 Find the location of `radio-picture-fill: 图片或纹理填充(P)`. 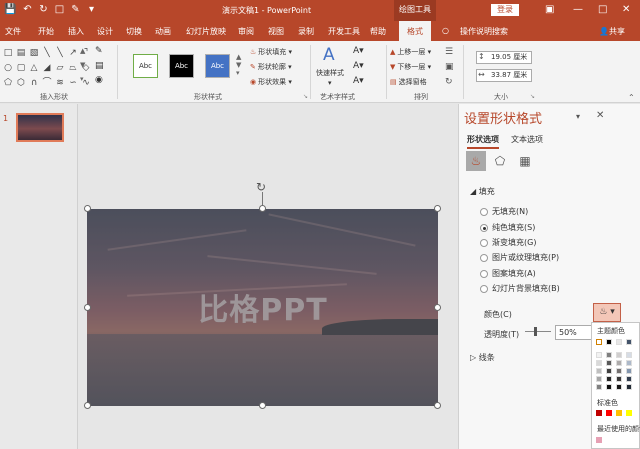

radio-picture-fill: 图片或纹理填充(P) is located at coordinates (519, 257).